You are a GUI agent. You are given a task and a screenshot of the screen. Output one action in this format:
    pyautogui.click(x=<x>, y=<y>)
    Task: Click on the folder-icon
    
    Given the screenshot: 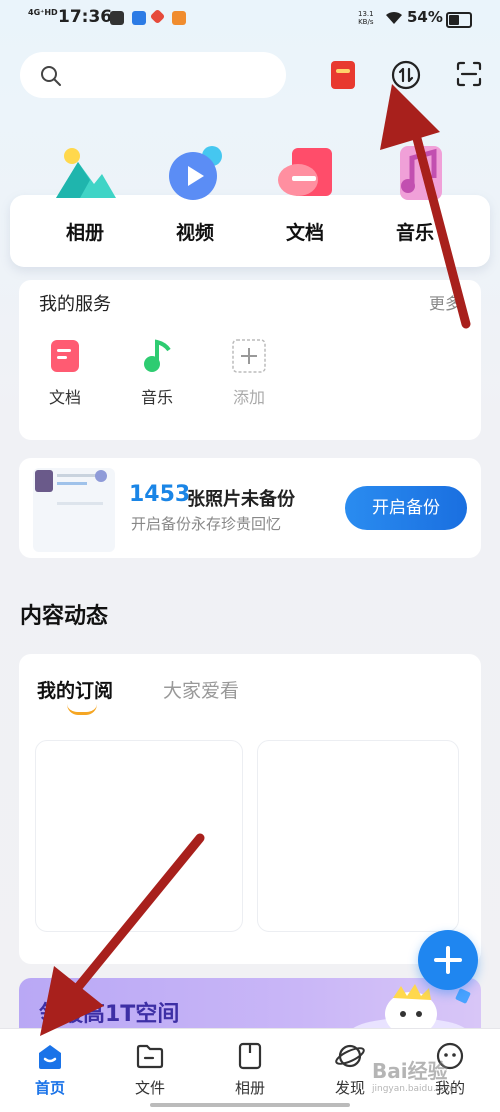 What is the action you would take?
    pyautogui.click(x=150, y=1056)
    